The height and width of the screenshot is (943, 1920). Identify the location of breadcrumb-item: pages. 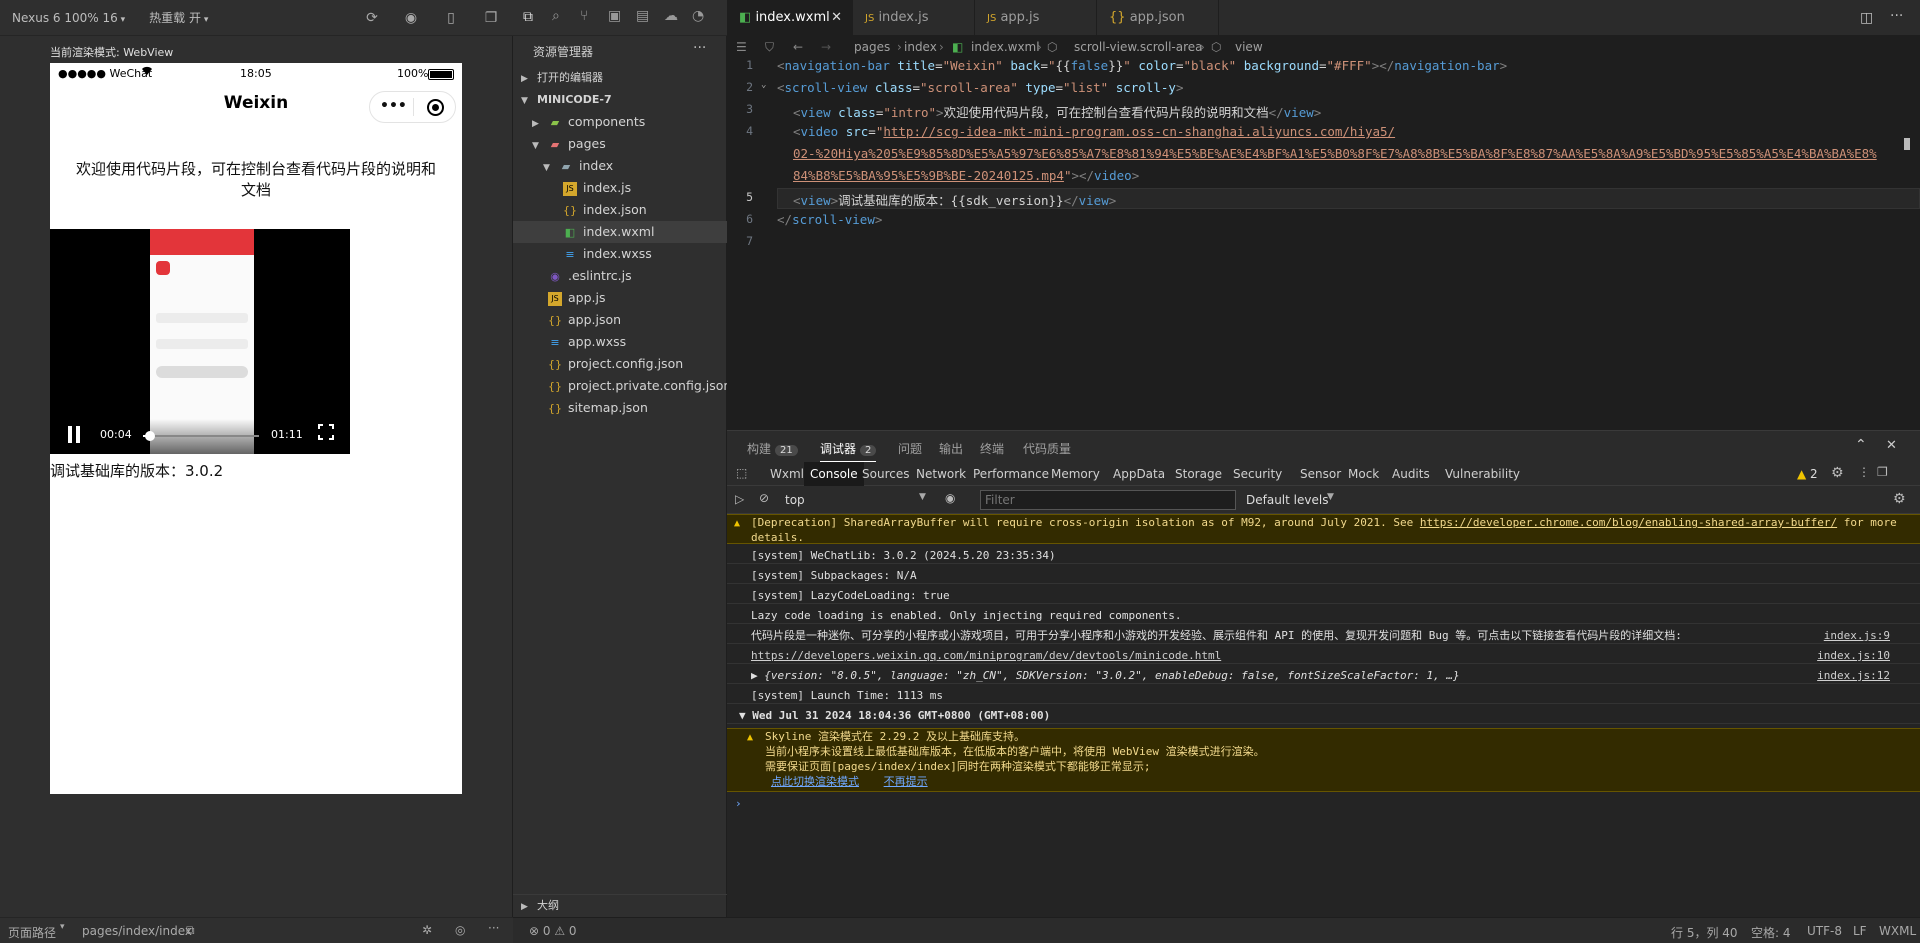
(872, 47).